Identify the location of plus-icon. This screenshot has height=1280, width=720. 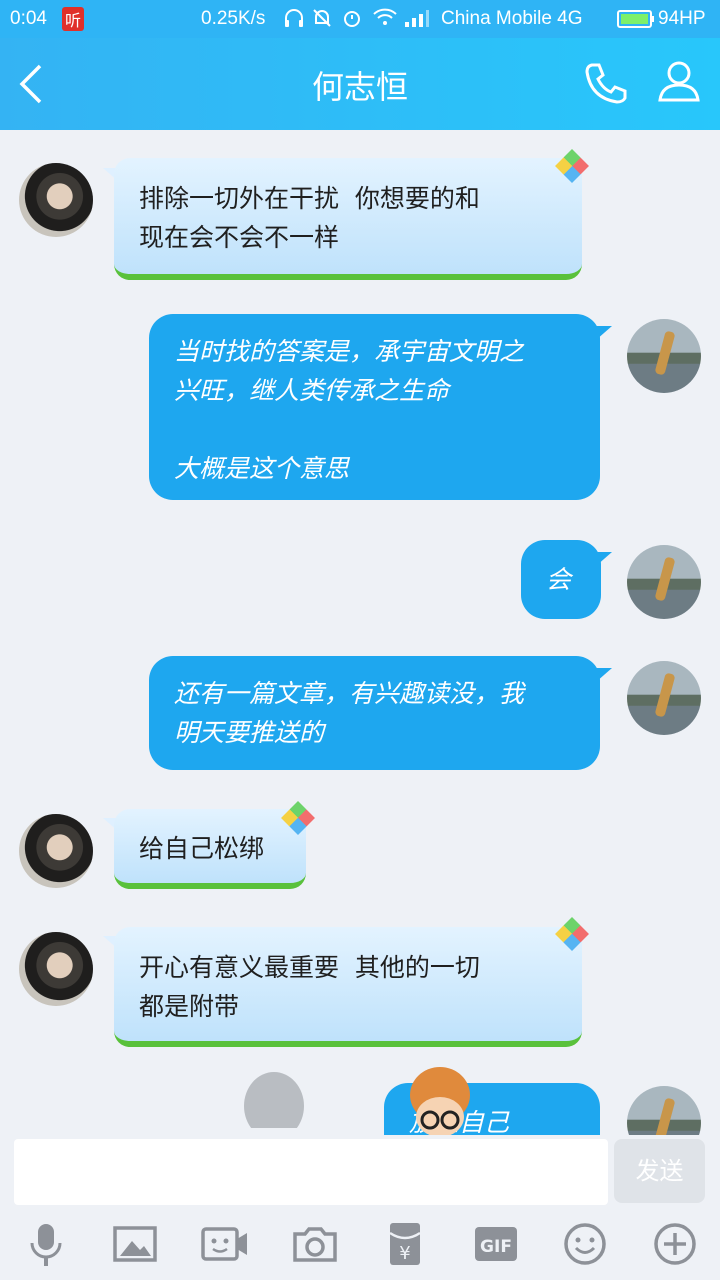
(675, 1244).